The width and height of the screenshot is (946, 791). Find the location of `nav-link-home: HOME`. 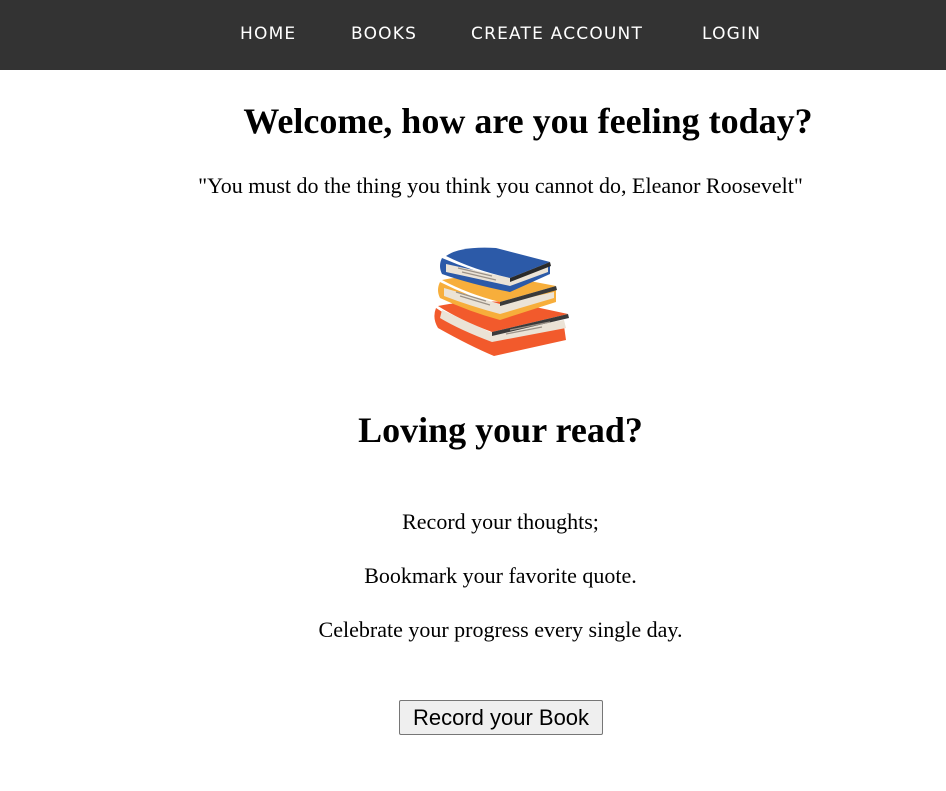

nav-link-home: HOME is located at coordinates (268, 34).